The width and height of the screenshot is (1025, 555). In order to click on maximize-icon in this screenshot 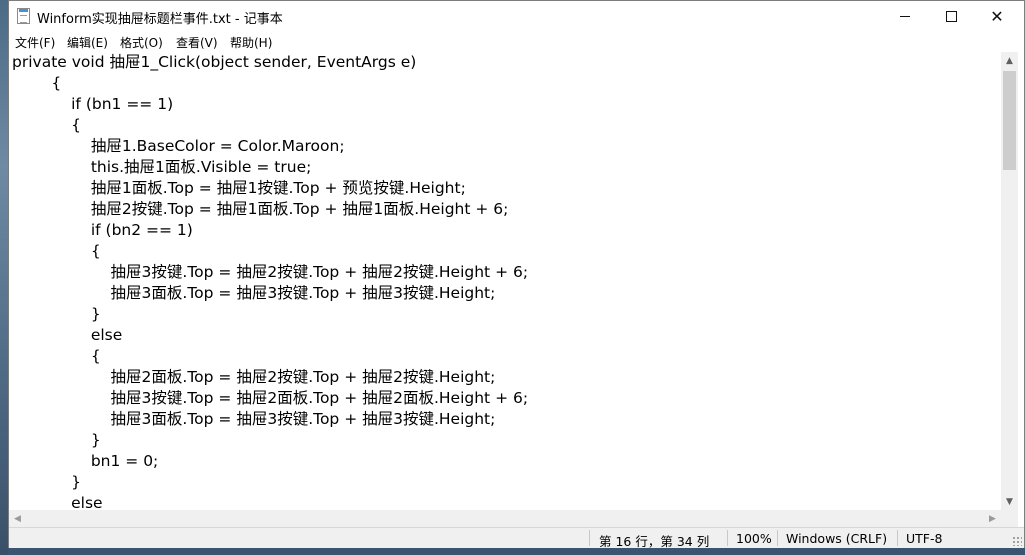, I will do `click(951, 16)`.